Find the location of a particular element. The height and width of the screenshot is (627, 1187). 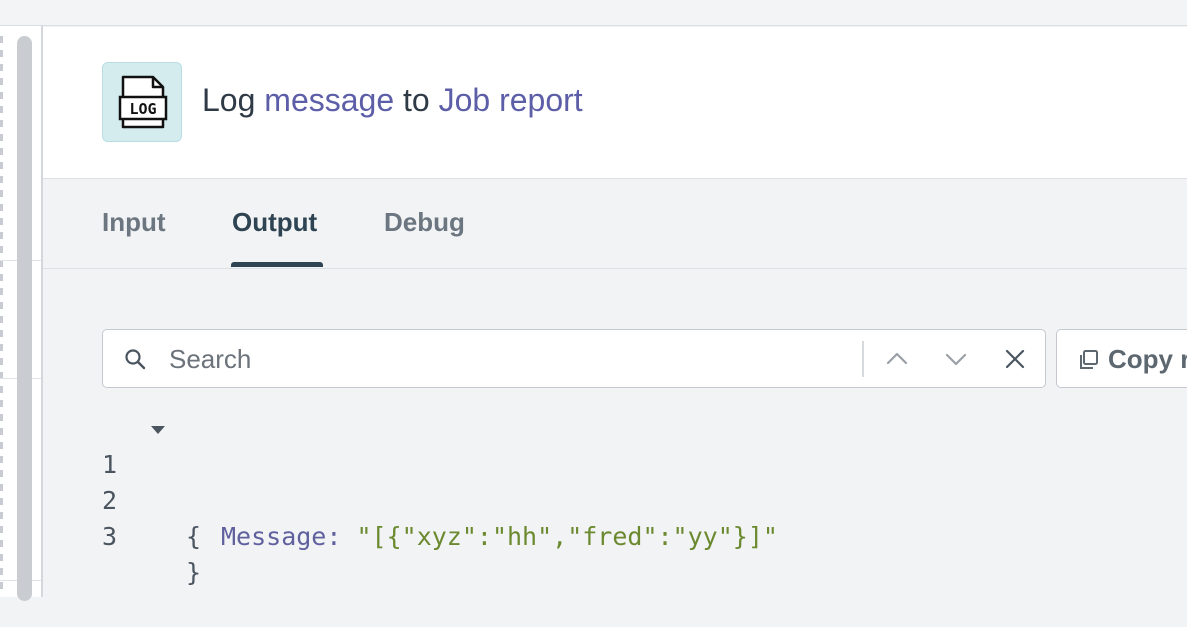

line-number: 3 is located at coordinates (110, 536).